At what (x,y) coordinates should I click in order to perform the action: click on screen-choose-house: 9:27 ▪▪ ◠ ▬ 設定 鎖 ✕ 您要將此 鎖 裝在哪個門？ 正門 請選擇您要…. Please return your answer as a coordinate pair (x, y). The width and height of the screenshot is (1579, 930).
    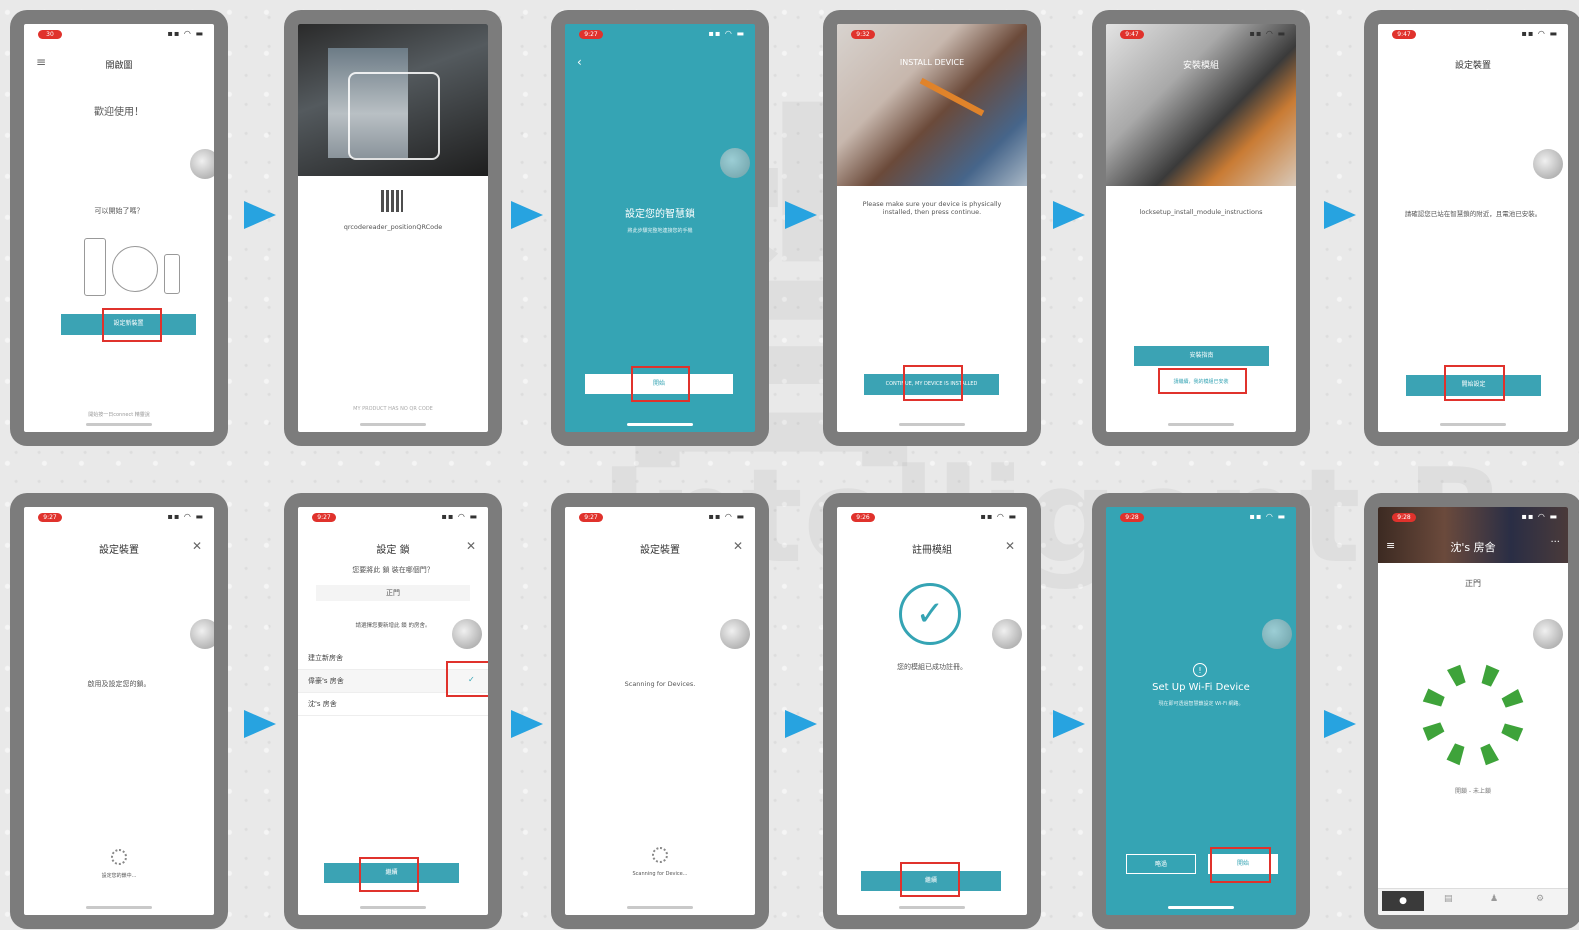
    Looking at the image, I should click on (393, 711).